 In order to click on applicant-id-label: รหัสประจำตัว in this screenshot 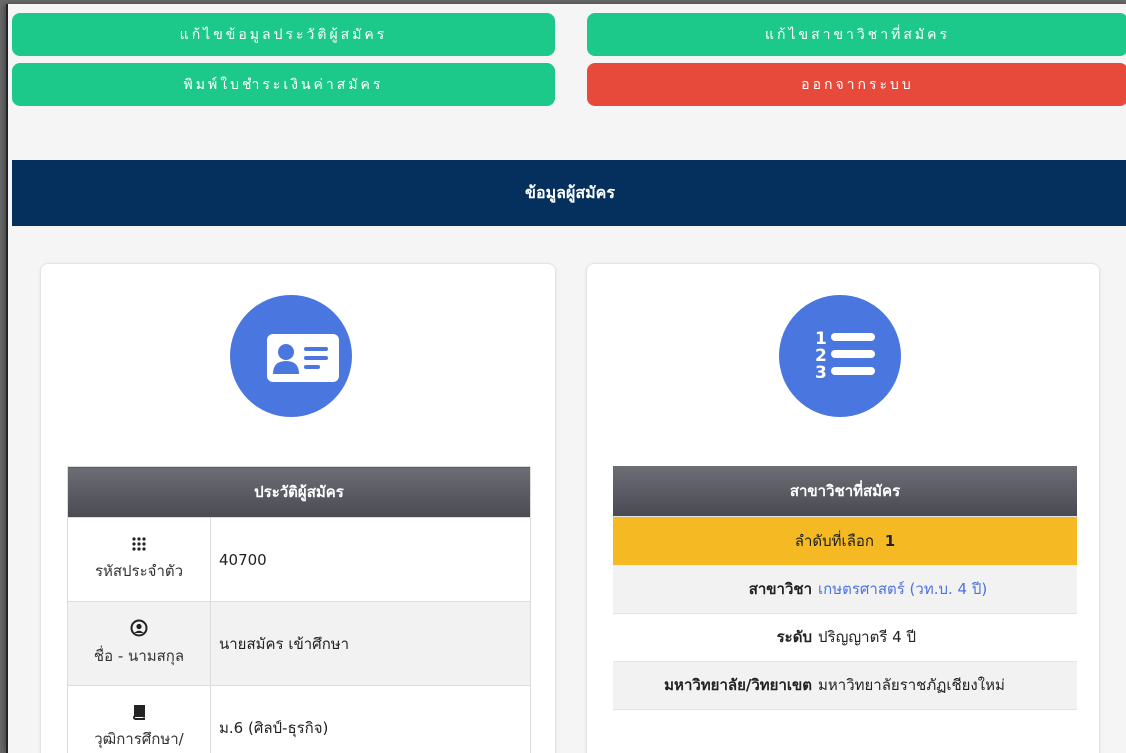, I will do `click(139, 571)`.